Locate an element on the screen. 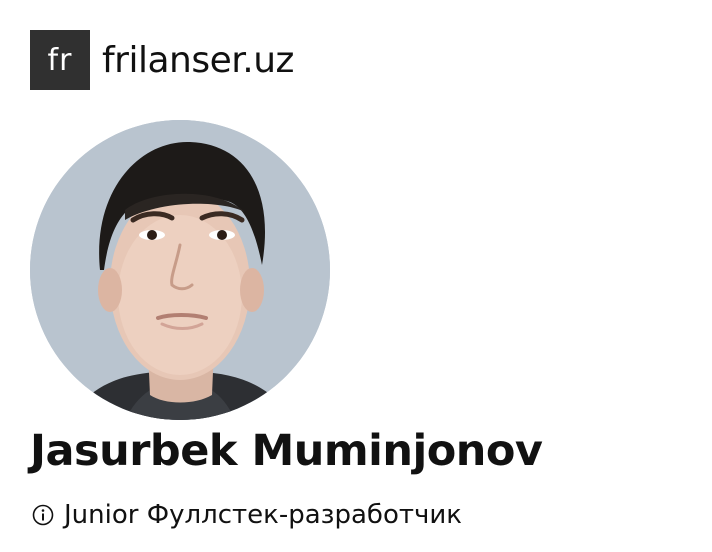  brand-link: fr frilanser.uz is located at coordinates (162, 60).